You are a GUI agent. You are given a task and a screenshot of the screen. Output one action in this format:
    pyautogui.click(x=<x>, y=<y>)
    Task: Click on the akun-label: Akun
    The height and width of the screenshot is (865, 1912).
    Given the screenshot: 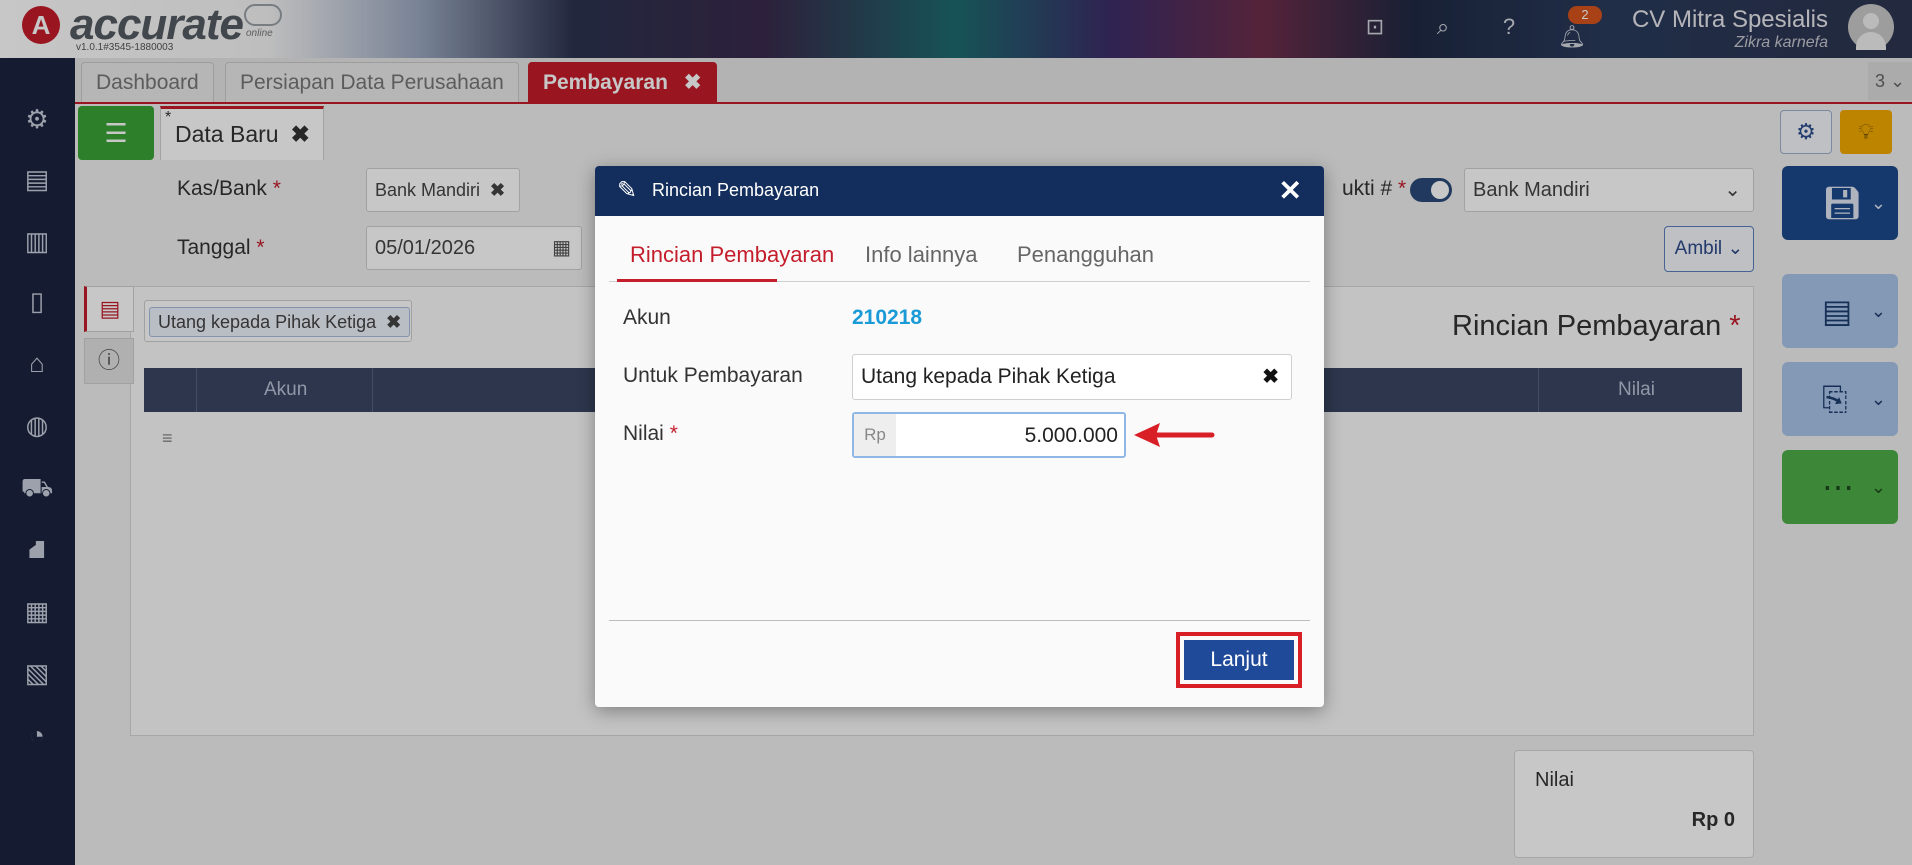 What is the action you would take?
    pyautogui.click(x=647, y=317)
    